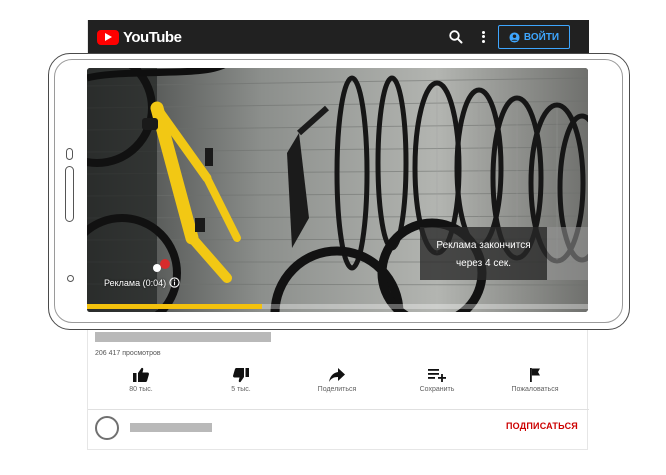 This screenshot has width=666, height=475. I want to click on youtube-logo: YouTube, so click(139, 37).